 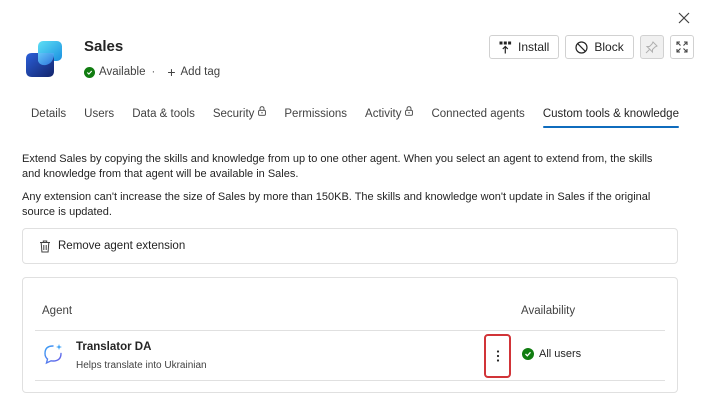 I want to click on tab-label: Data & tools, so click(x=163, y=114).